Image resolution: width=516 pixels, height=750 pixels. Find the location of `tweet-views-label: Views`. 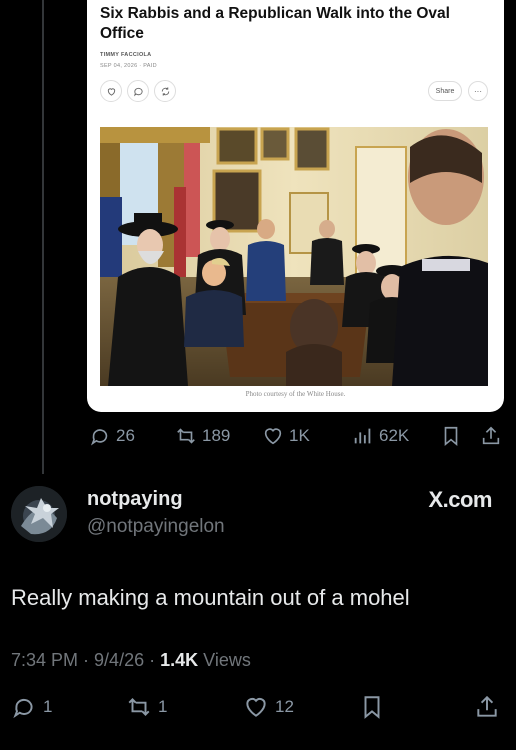

tweet-views-label: Views is located at coordinates (227, 660).